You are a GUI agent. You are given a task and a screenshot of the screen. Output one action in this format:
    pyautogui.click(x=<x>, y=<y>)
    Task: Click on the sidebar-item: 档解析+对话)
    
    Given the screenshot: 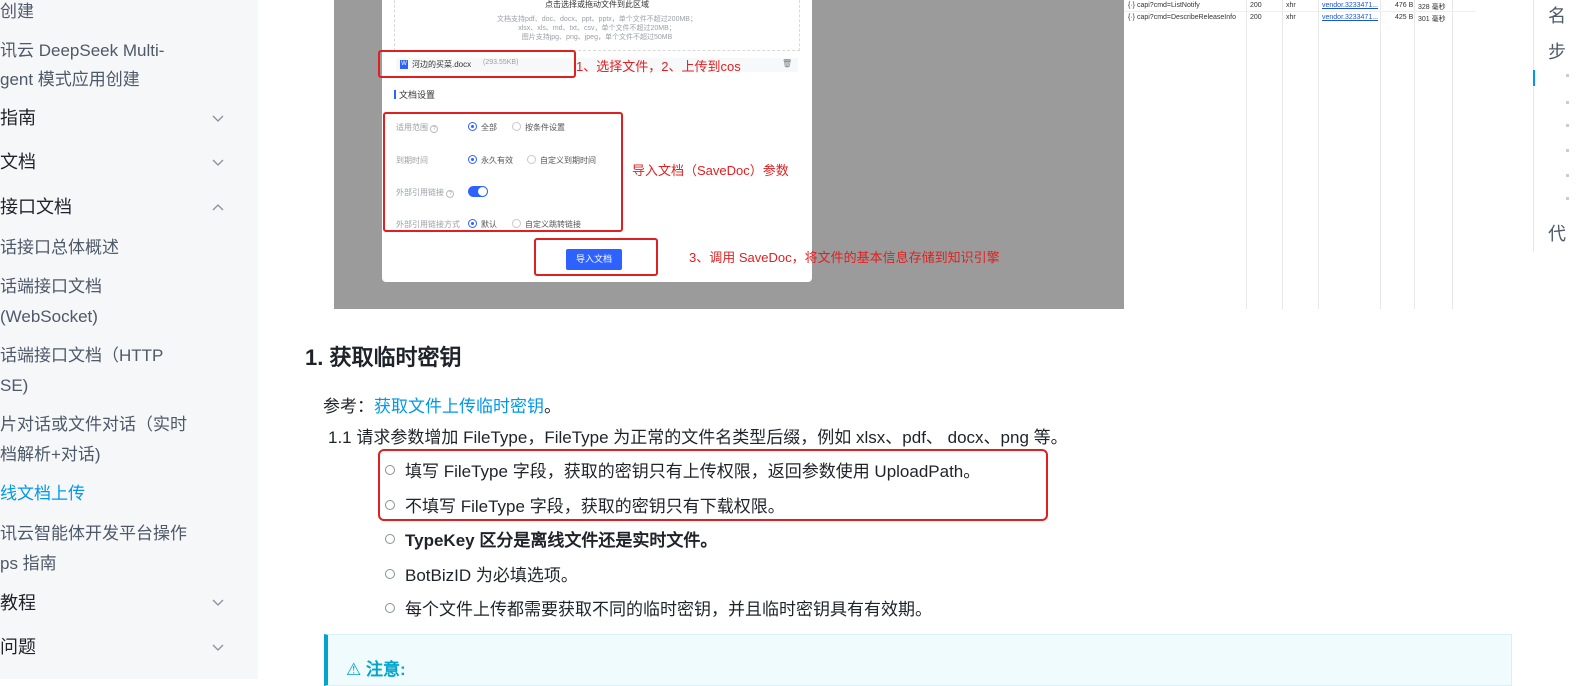 What is the action you would take?
    pyautogui.click(x=120, y=454)
    